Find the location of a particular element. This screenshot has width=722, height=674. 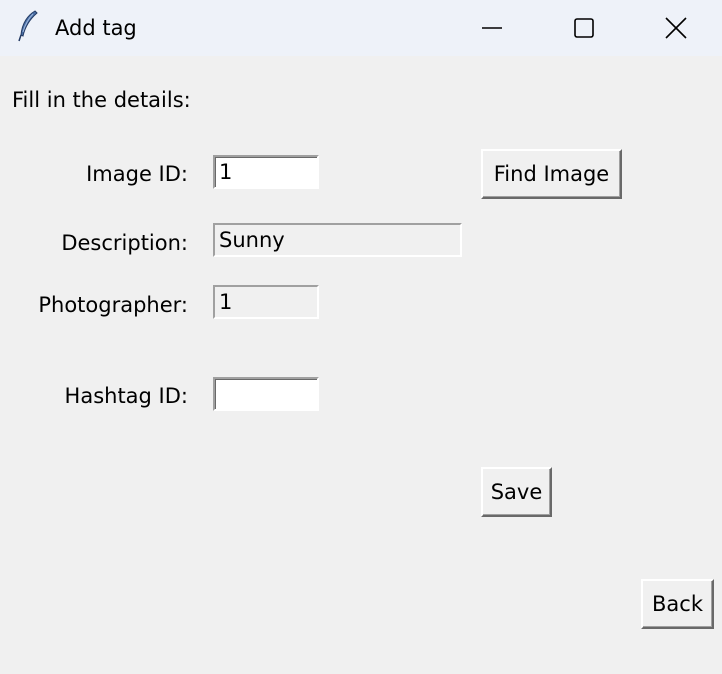

back-button: Back is located at coordinates (677, 604).